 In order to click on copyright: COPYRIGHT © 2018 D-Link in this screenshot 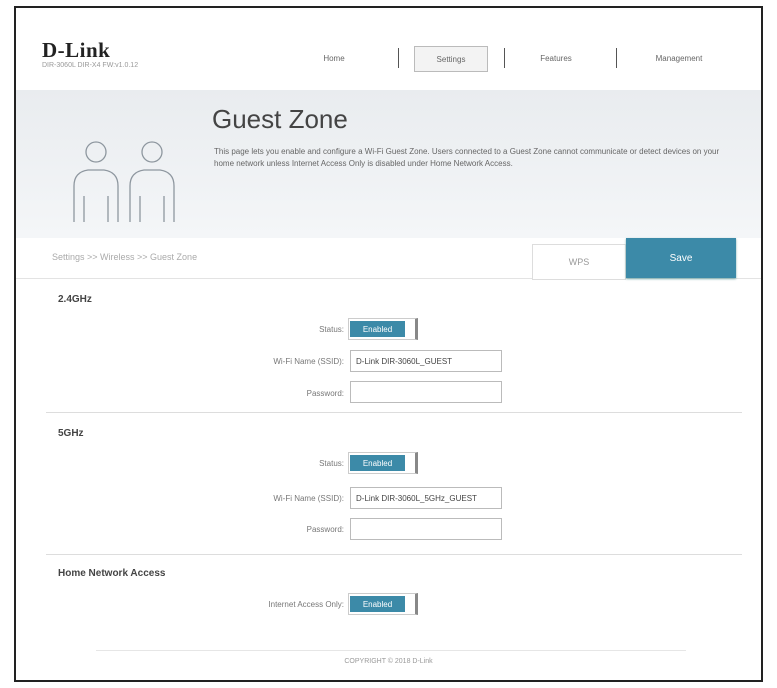, I will do `click(388, 661)`.